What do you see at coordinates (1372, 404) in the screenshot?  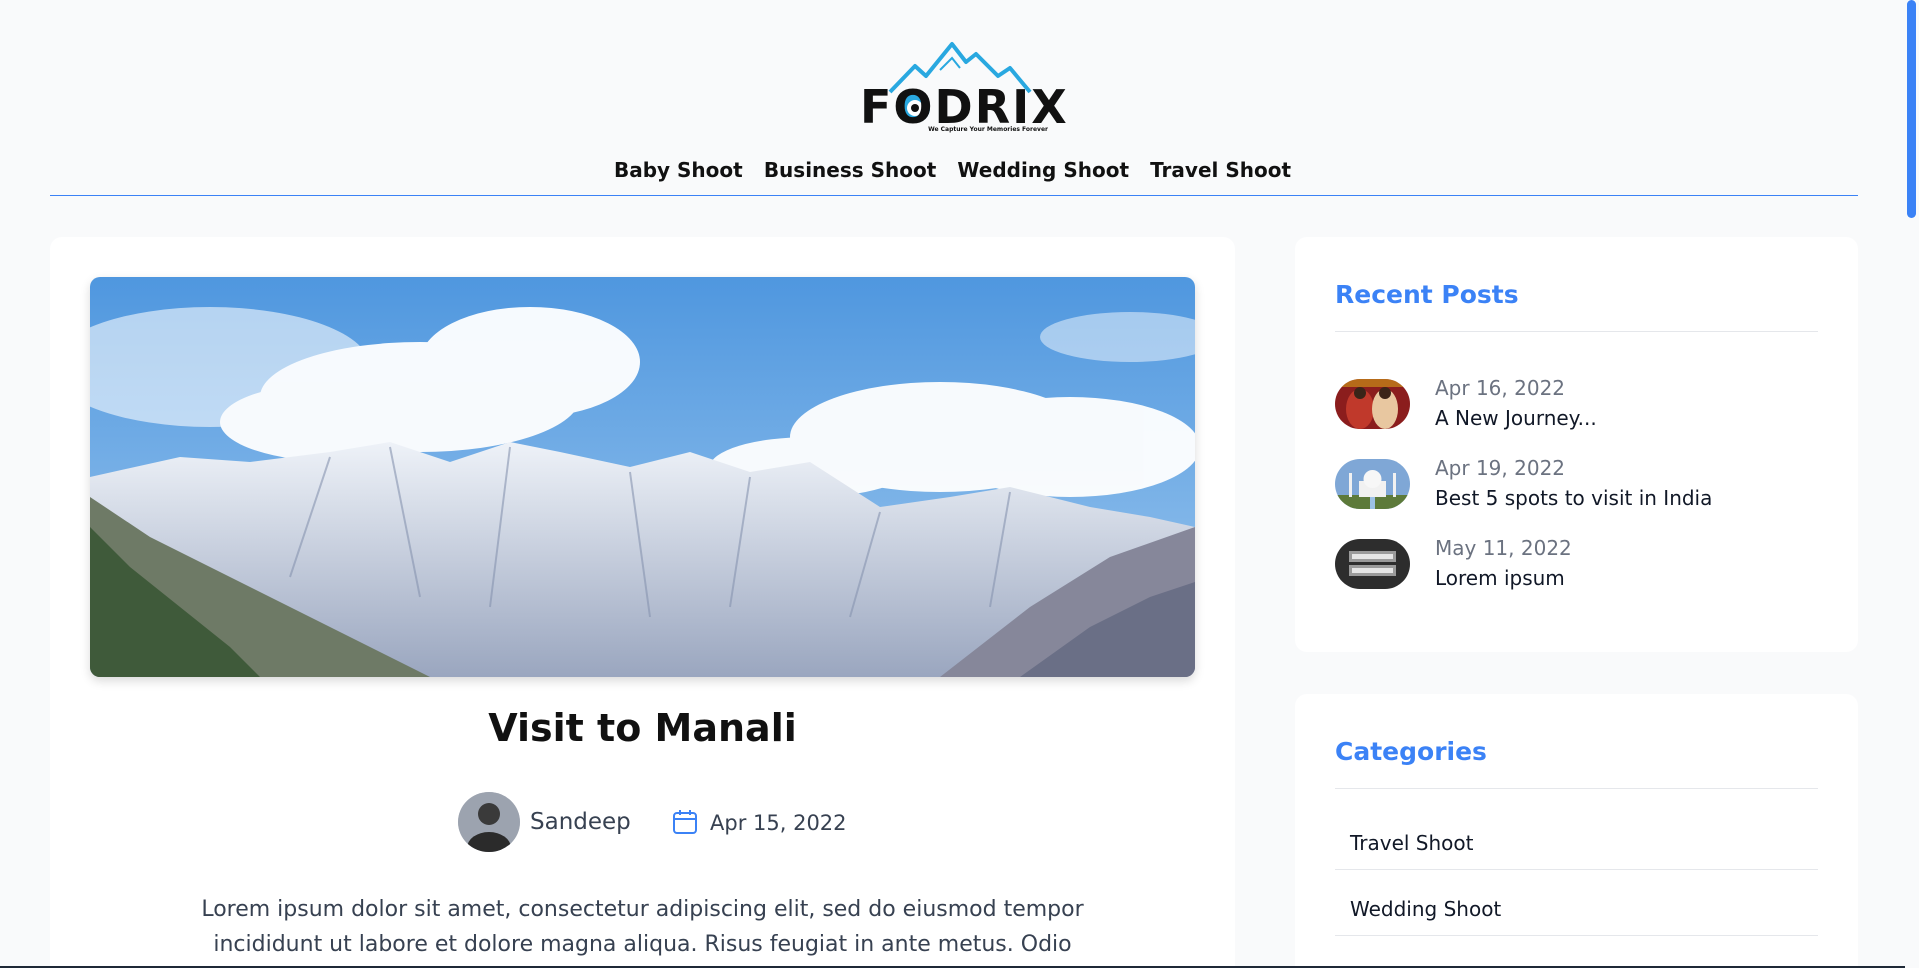 I see `wedding-thumb` at bounding box center [1372, 404].